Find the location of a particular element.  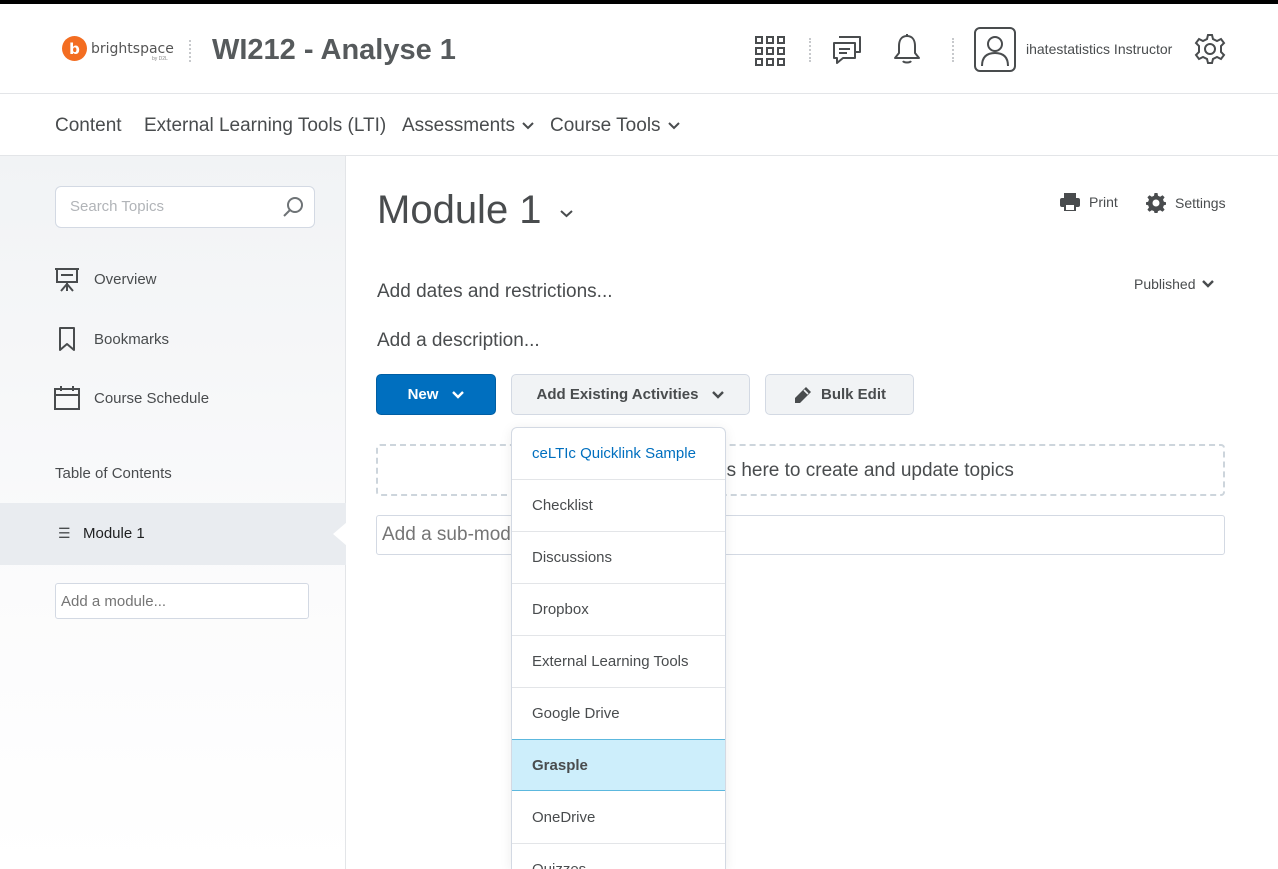

nav-label: External Learning Tools (LTI) is located at coordinates (265, 125).